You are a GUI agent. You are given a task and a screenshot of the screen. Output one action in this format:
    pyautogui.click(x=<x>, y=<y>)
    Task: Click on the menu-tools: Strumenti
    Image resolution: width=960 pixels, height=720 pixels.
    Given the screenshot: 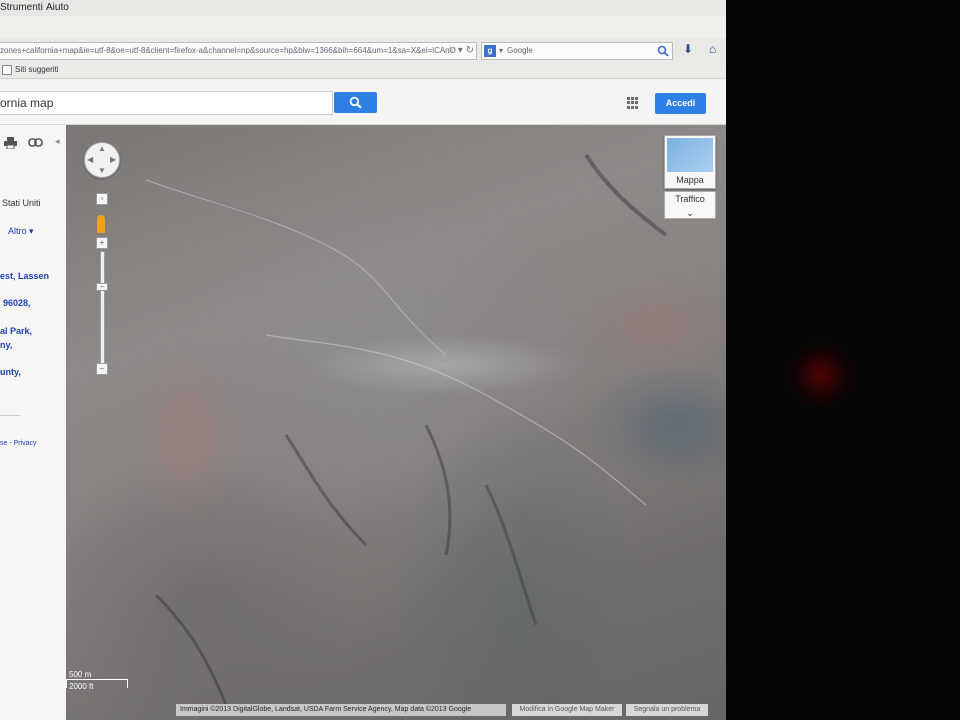 What is the action you would take?
    pyautogui.click(x=21, y=7)
    